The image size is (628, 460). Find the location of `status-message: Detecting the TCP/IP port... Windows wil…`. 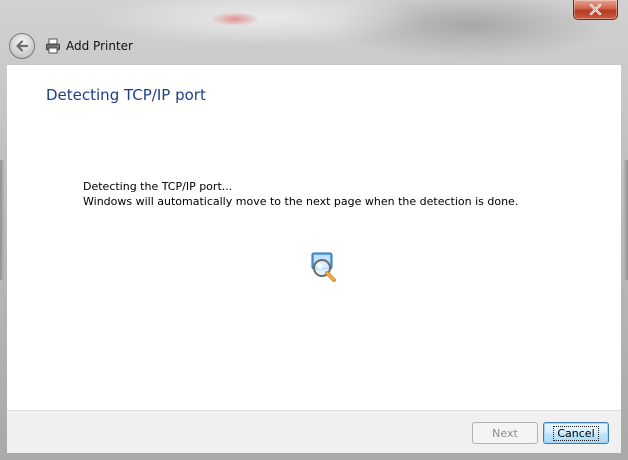

status-message: Detecting the TCP/IP port... Windows wil… is located at coordinates (300, 194).